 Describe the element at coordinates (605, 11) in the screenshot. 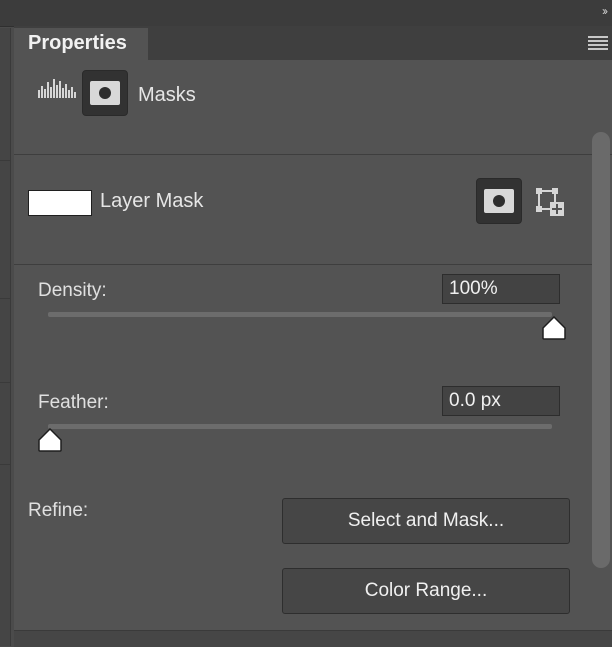

I see `double-chevron-right-icon: ››` at that location.